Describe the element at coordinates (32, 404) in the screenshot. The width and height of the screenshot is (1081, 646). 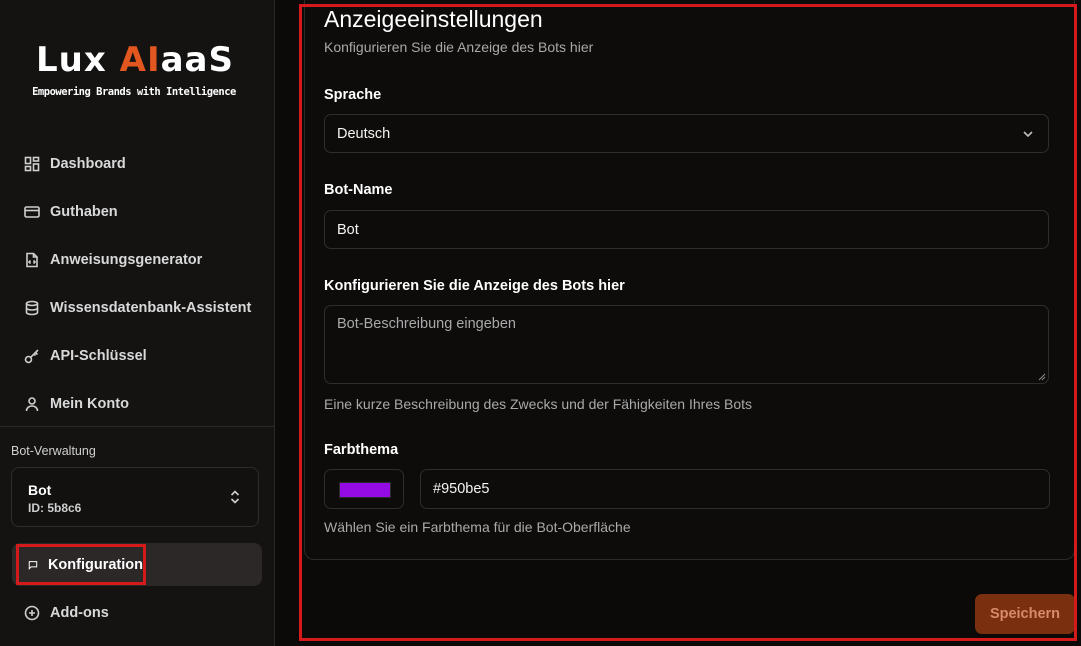
I see `user-icon` at that location.